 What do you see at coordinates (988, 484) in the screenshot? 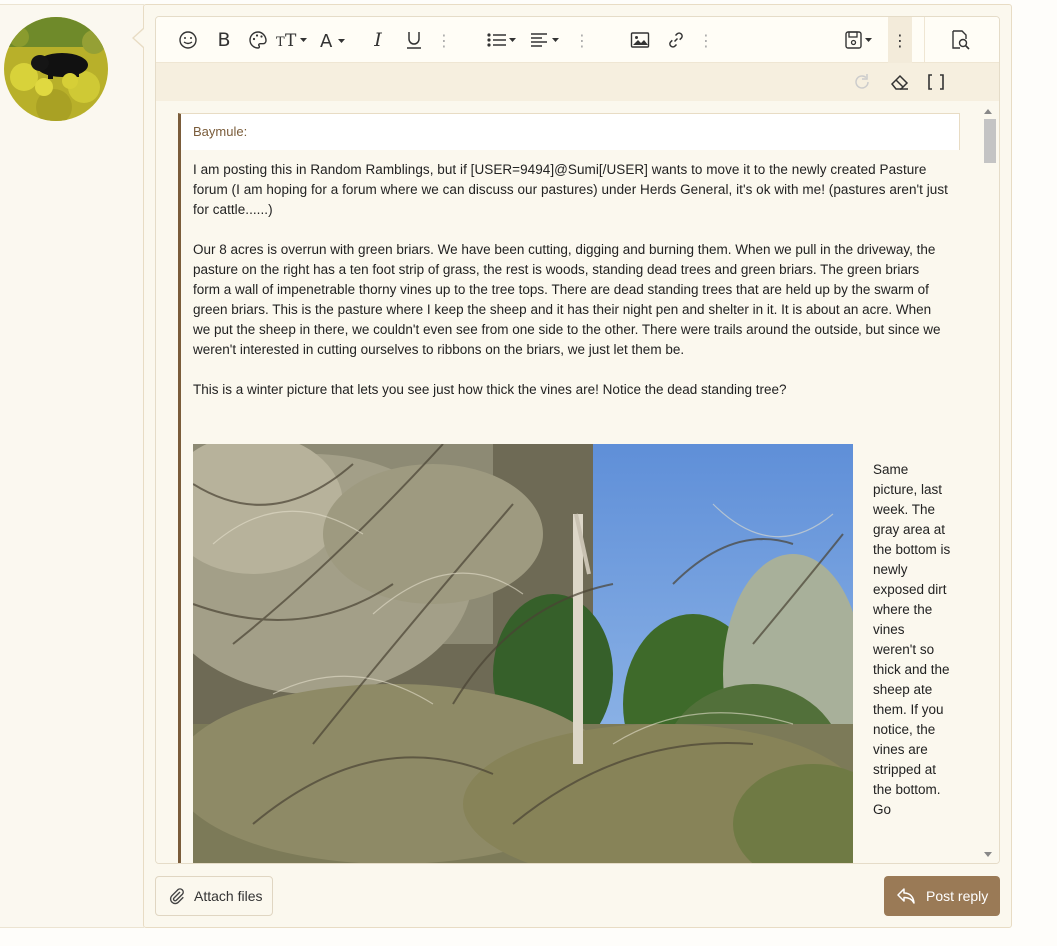
I see `editor-scrollbar` at bounding box center [988, 484].